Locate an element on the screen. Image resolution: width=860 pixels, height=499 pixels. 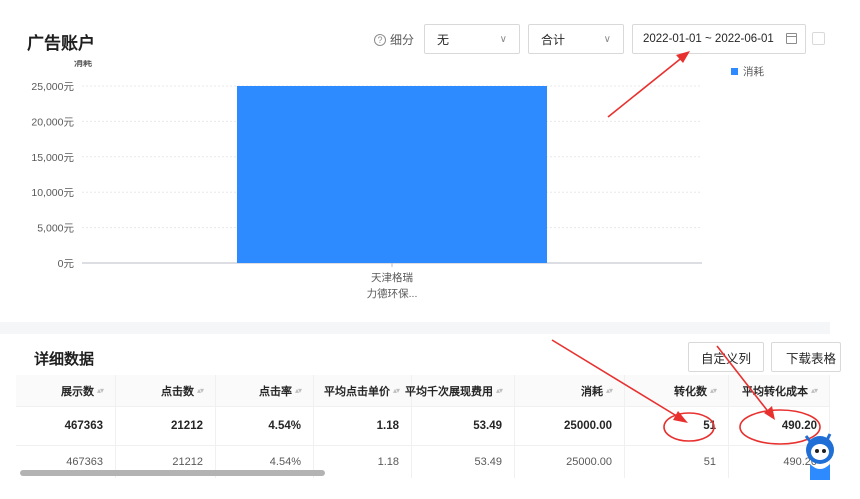
y-tick-label: 15,000元 is located at coordinates (52, 158).